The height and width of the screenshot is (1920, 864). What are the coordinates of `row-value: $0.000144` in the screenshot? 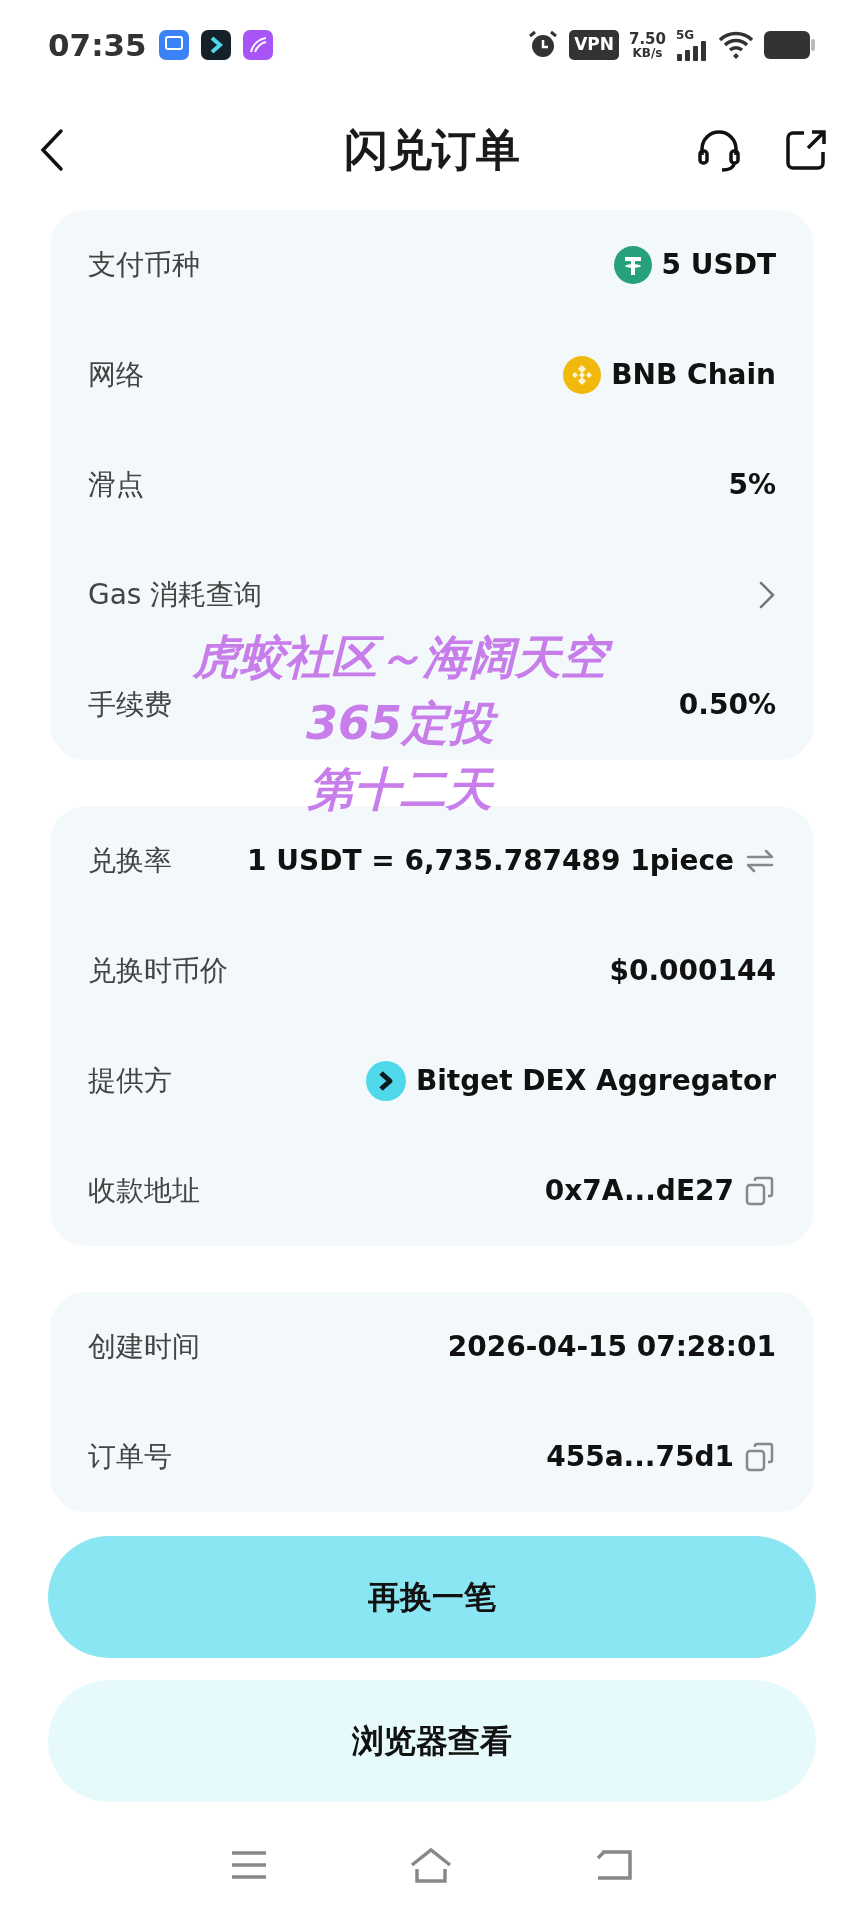 It's located at (692, 971).